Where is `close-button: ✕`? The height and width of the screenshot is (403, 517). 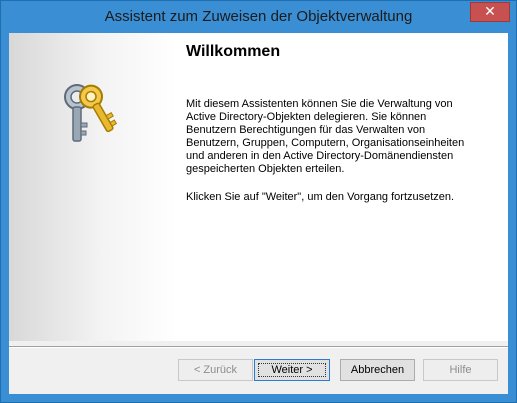 close-button: ✕ is located at coordinates (490, 12).